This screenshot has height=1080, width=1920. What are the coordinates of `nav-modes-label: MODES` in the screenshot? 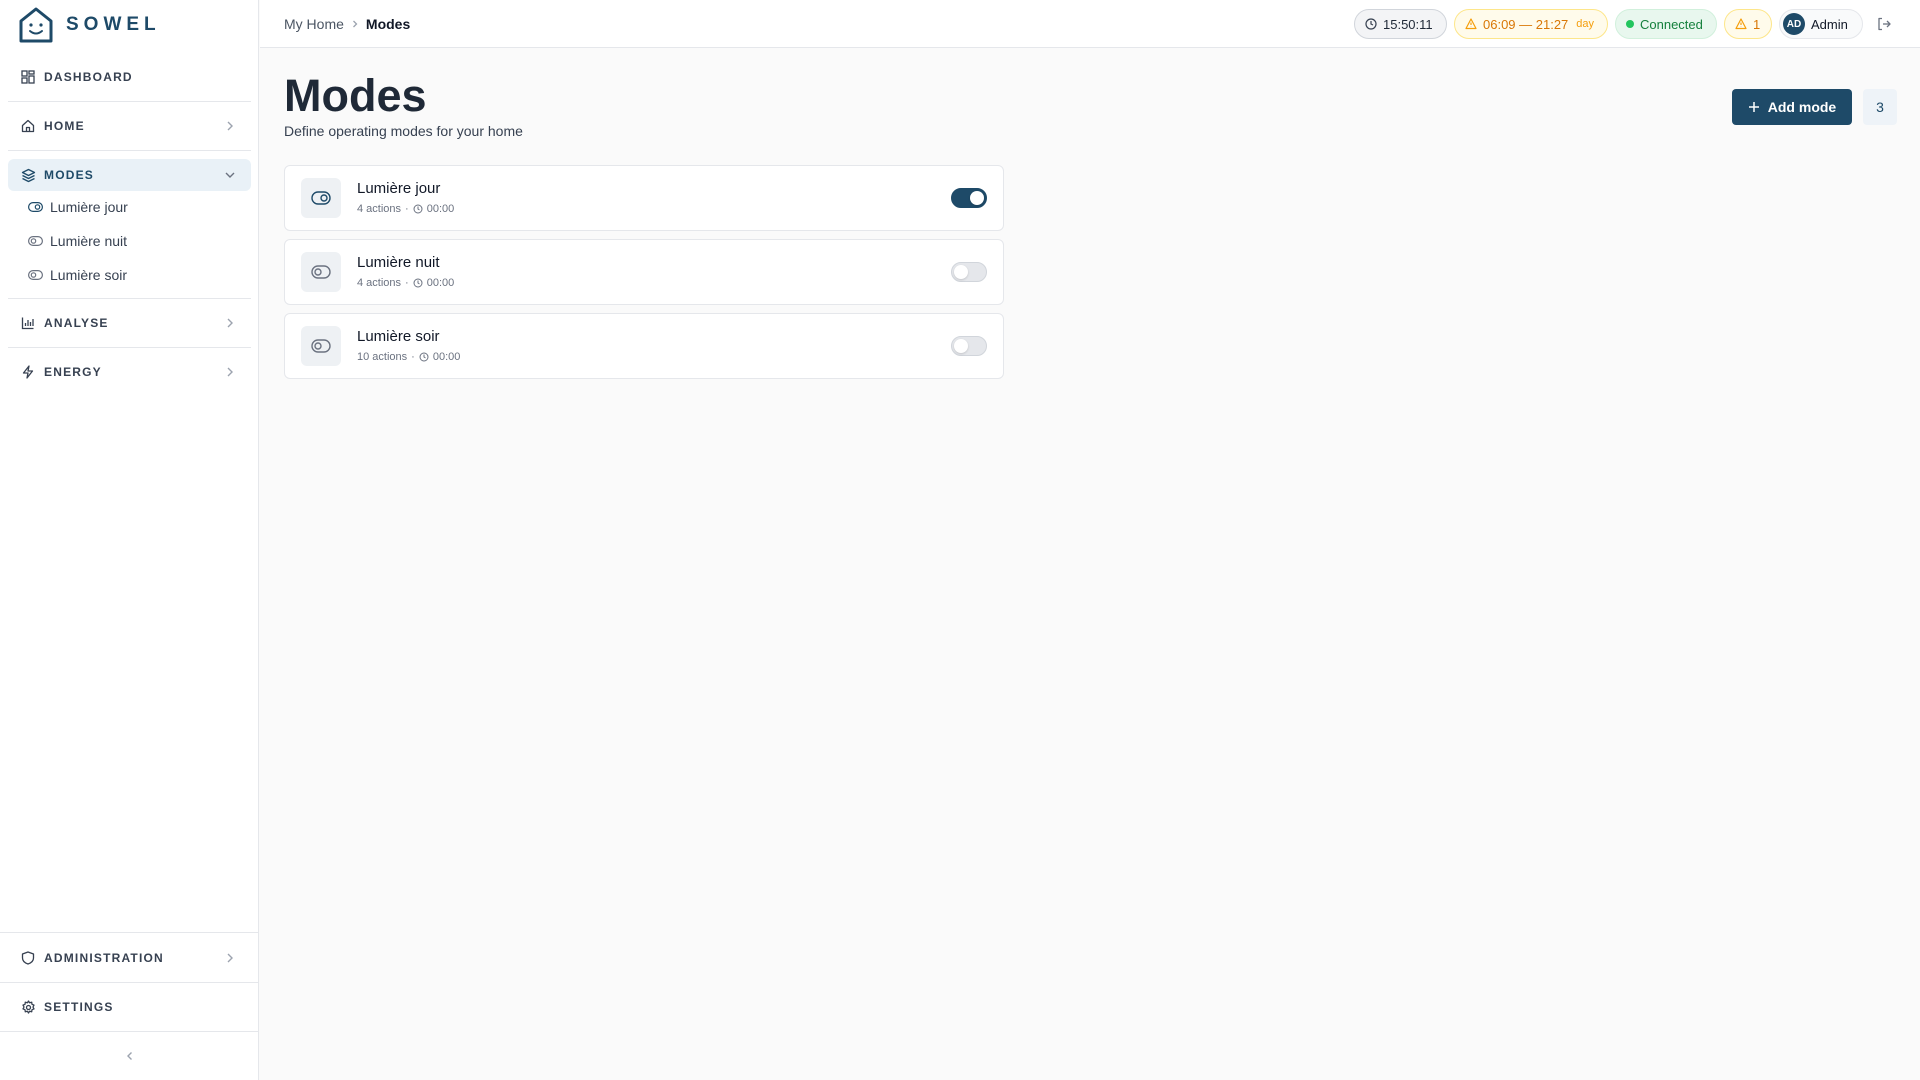 It's located at (69, 175).